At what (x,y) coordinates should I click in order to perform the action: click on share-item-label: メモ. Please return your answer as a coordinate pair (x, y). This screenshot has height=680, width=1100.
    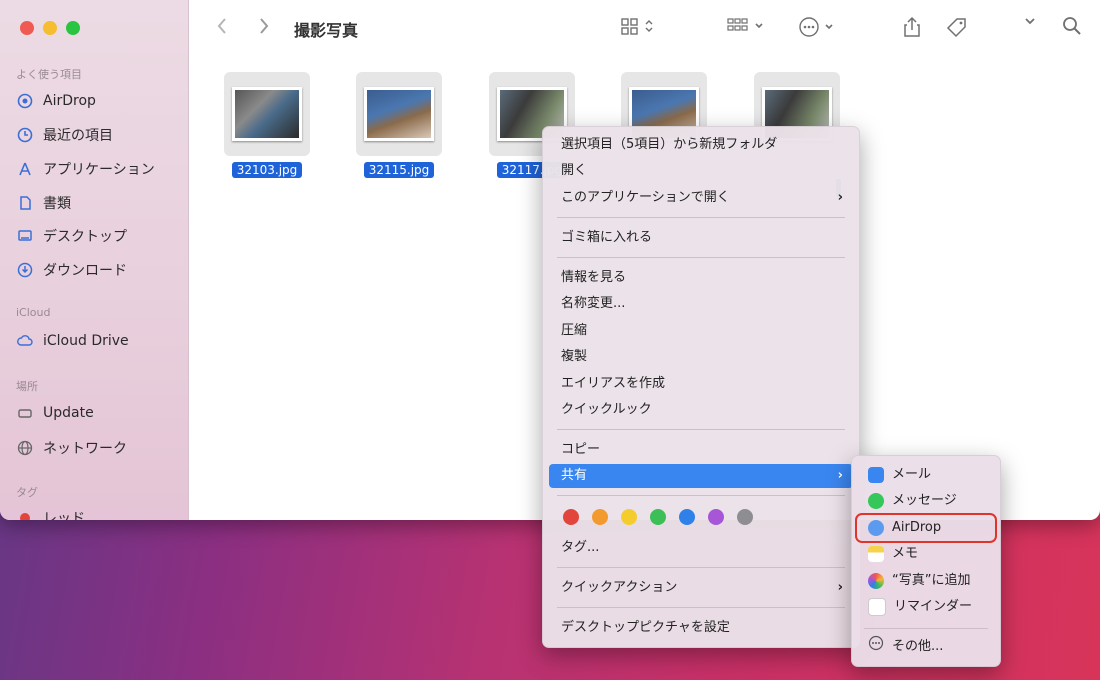
    Looking at the image, I should click on (905, 553).